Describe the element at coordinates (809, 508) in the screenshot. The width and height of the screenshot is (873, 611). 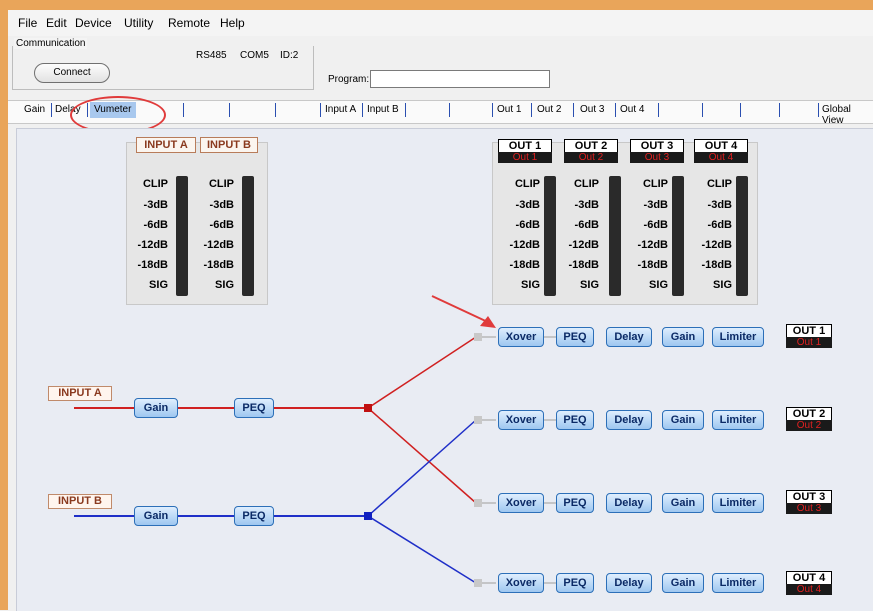
I see `out-sub: Out 3` at that location.